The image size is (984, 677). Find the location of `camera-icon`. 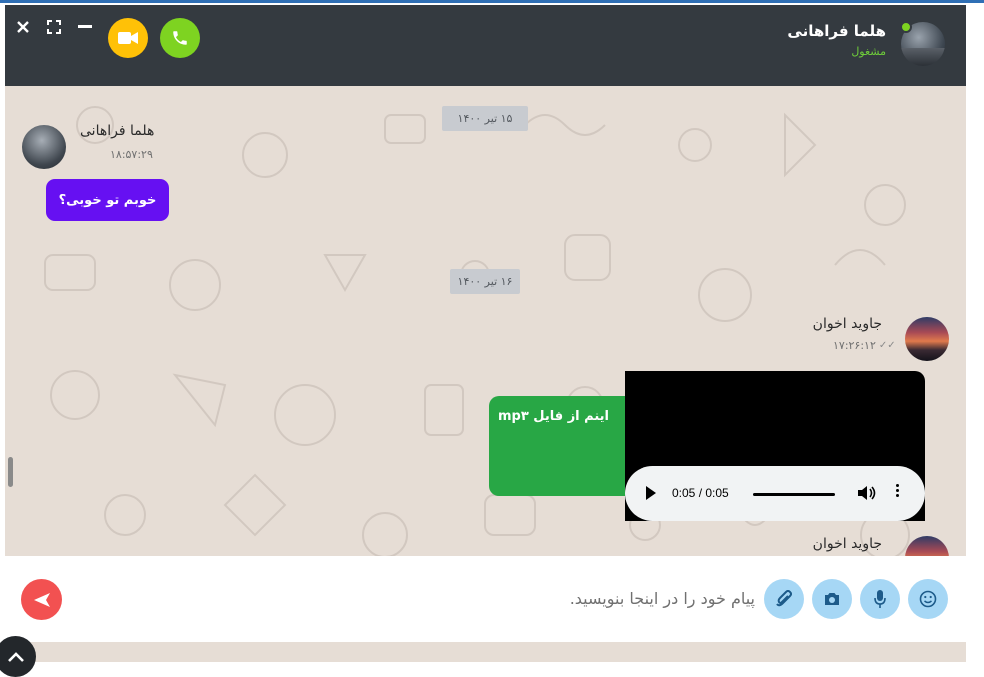

camera-icon is located at coordinates (832, 599).